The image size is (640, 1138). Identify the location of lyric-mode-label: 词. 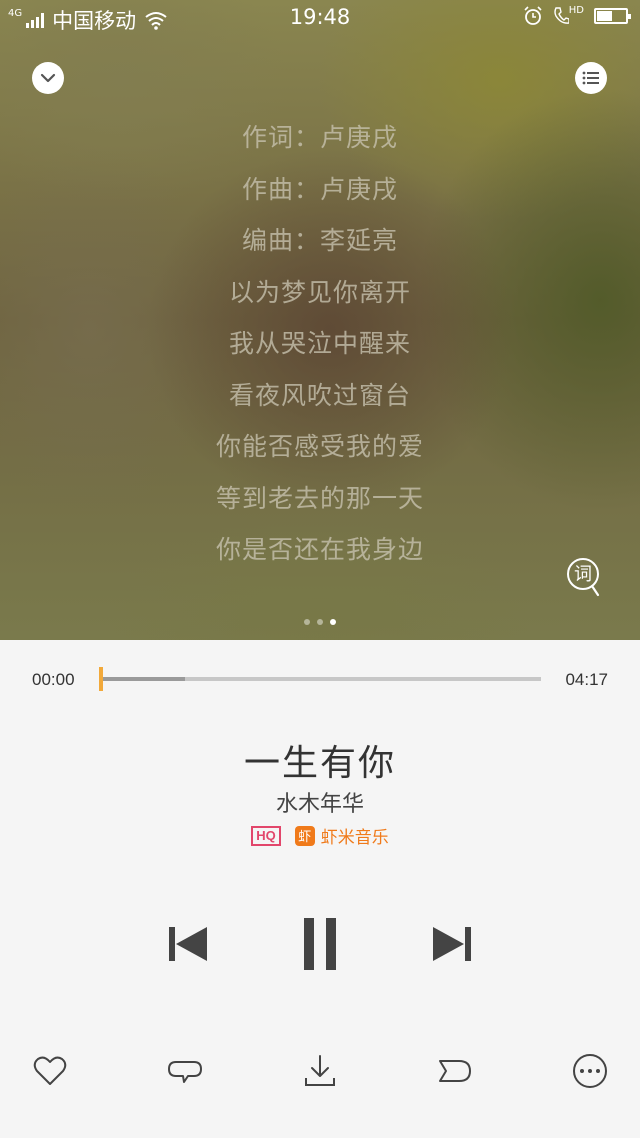
(583, 574).